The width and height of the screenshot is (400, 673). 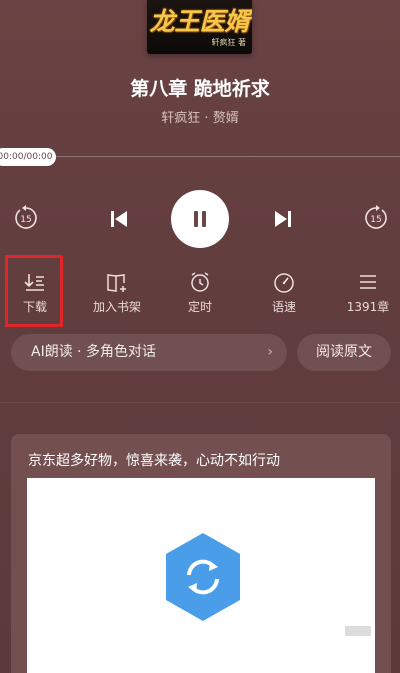 I want to click on skip-forward-15-button: 15, so click(x=376, y=218).